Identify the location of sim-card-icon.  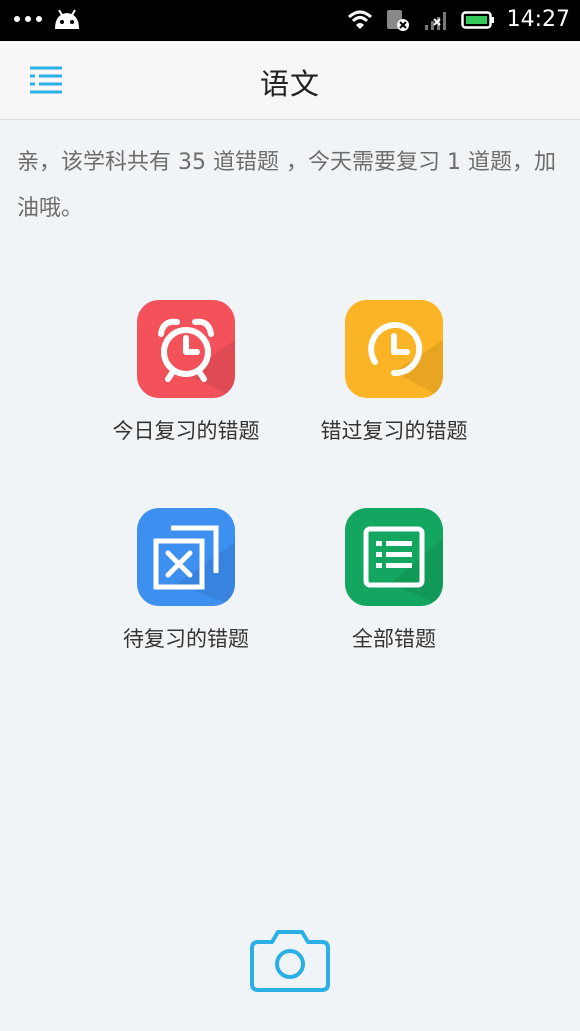
(397, 20).